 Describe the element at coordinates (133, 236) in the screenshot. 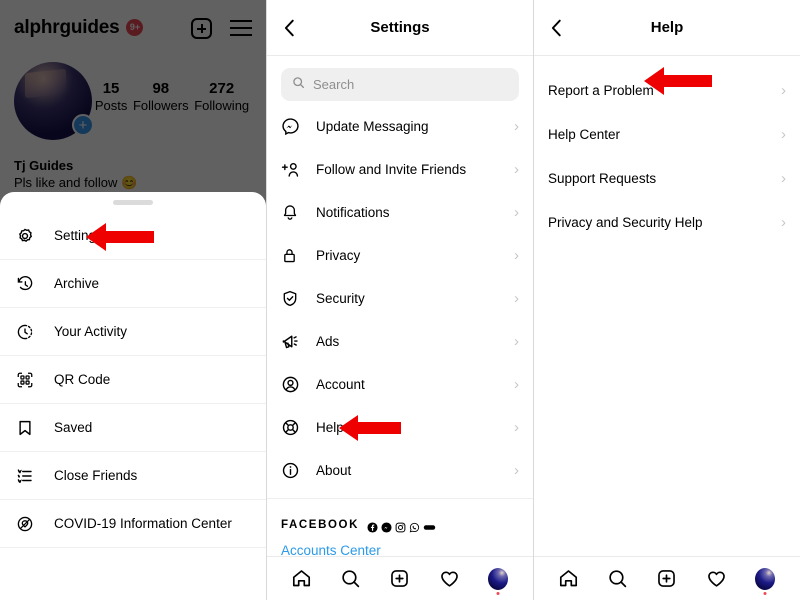

I see `sheet-item-settings: Settings` at that location.